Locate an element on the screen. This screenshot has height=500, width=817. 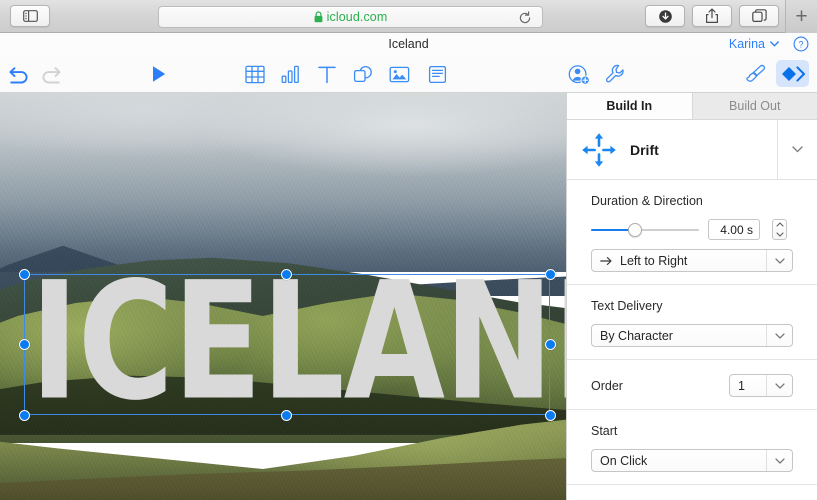
browser-toolbar: icloud.com + is located at coordinates (408, 16).